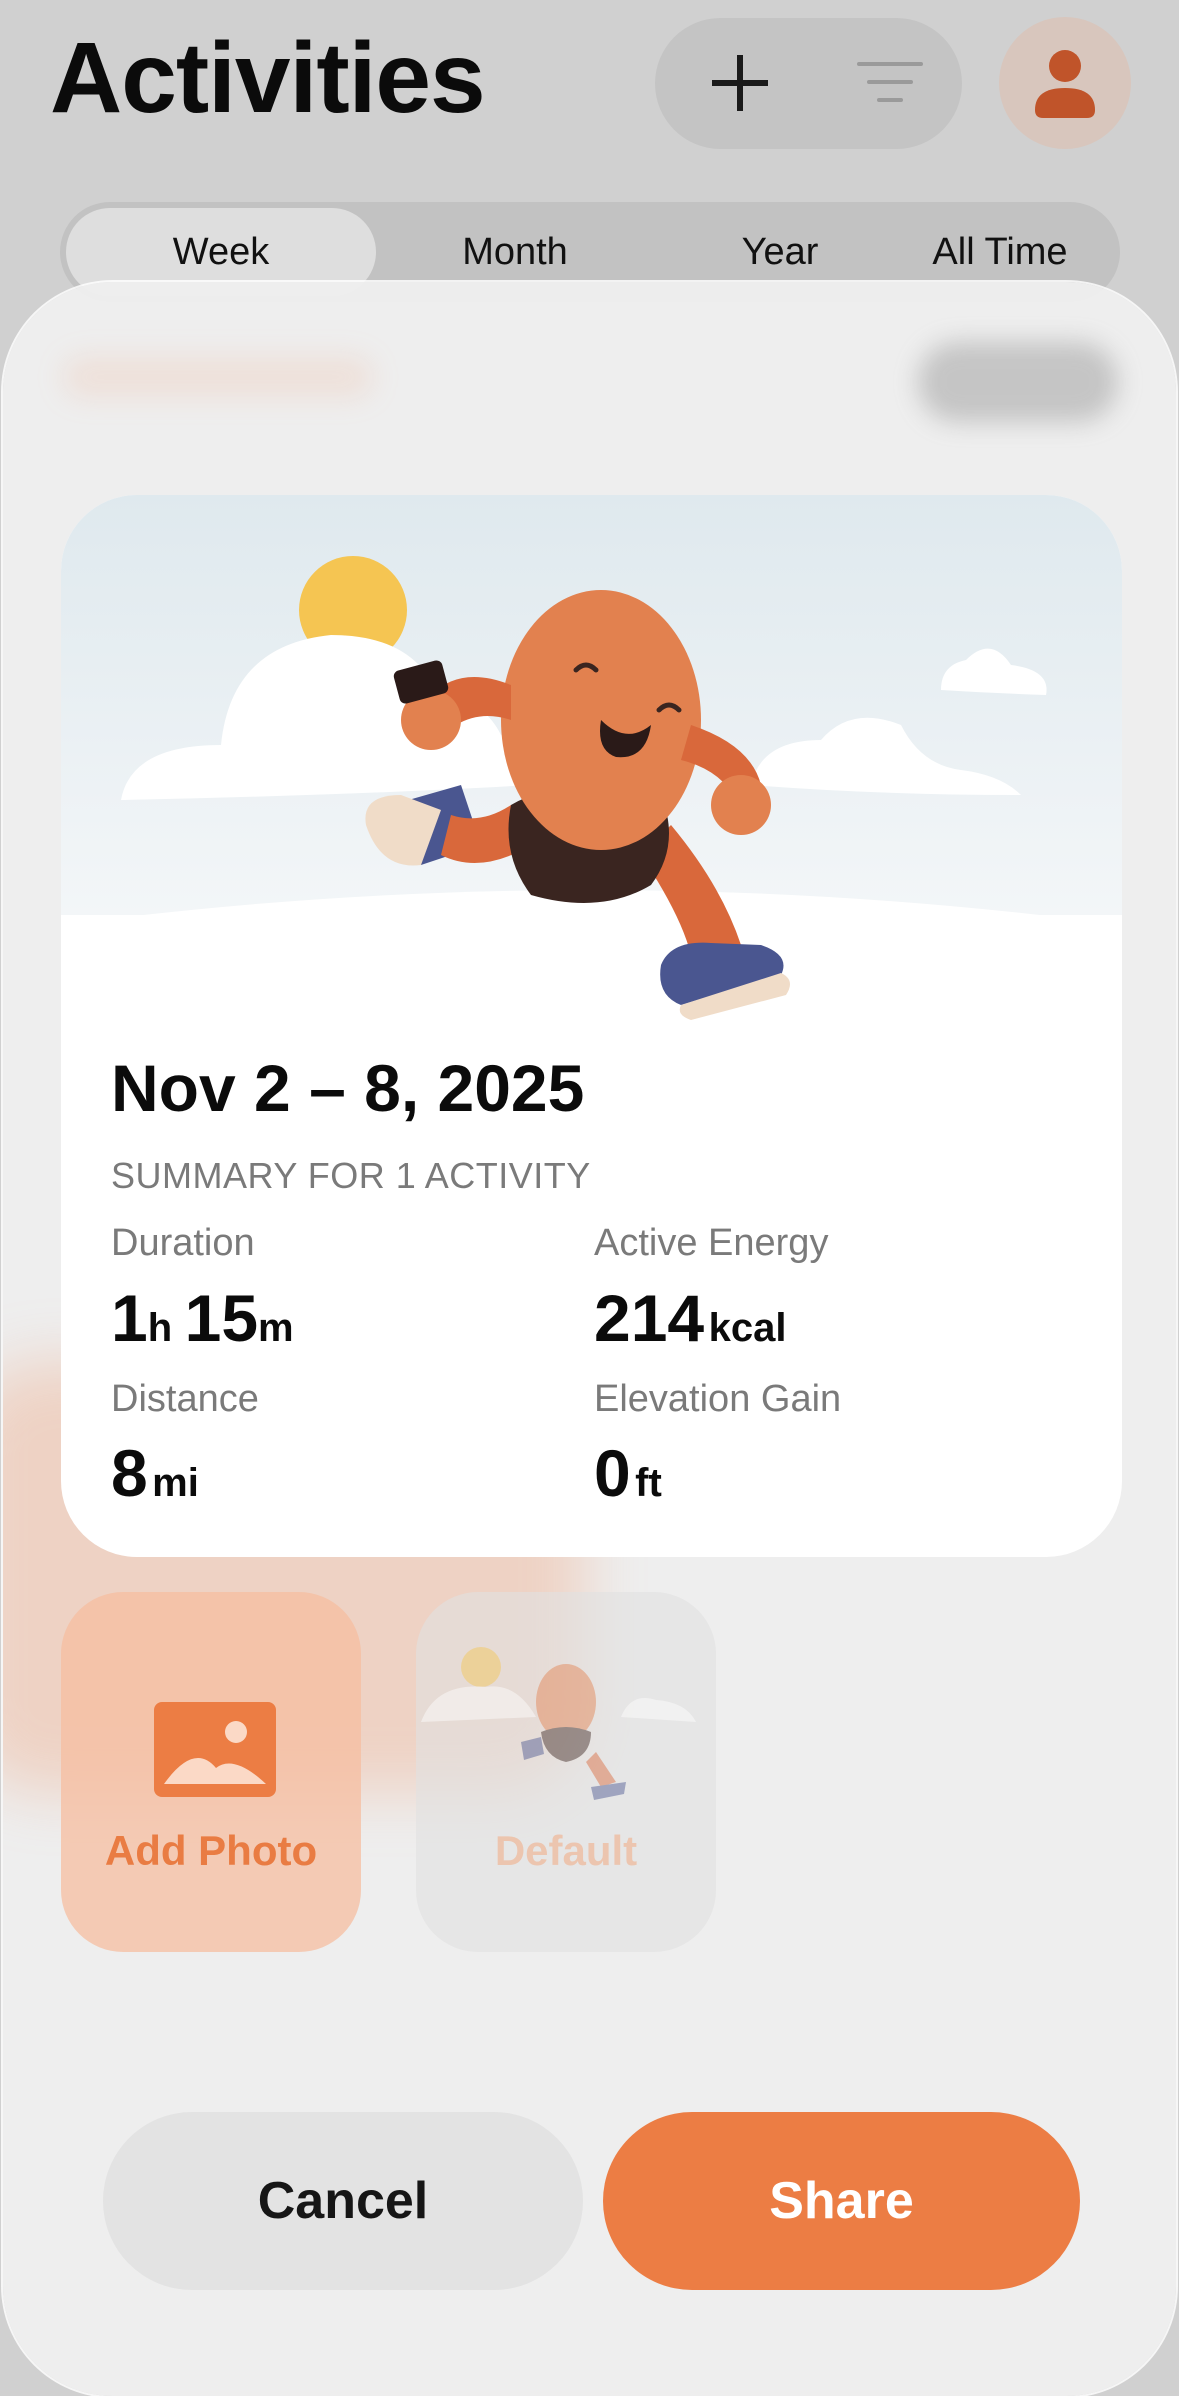 The height and width of the screenshot is (2396, 1179). Describe the element at coordinates (711, 1243) in the screenshot. I see `active-energy-label: Active Energy` at that location.